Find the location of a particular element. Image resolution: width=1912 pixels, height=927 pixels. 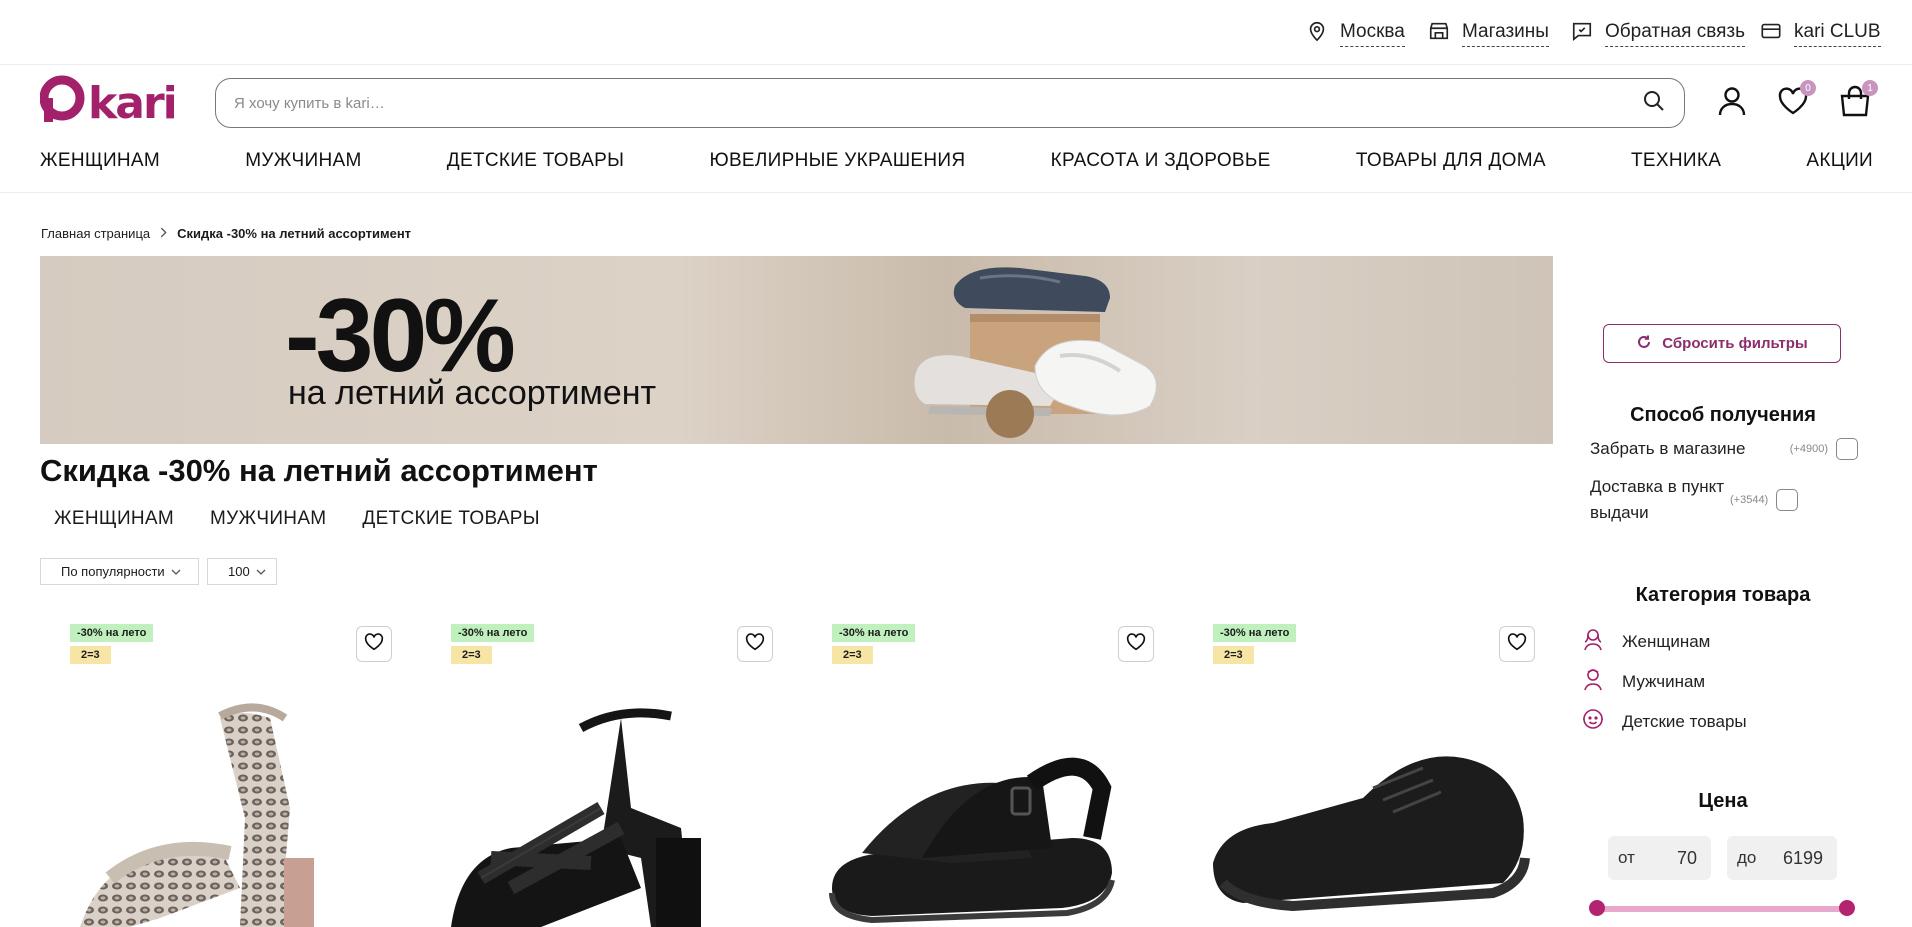

price-to-field: до 6199 is located at coordinates (1782, 858).